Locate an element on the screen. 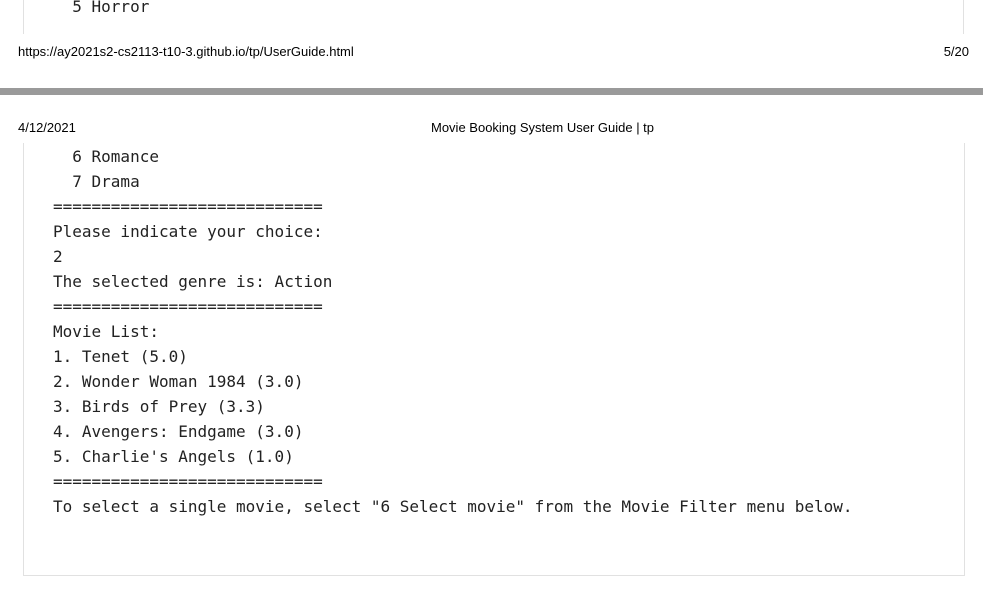 This screenshot has width=983, height=594. code-line: 3. Birds of Prey (3.3) is located at coordinates (159, 406).